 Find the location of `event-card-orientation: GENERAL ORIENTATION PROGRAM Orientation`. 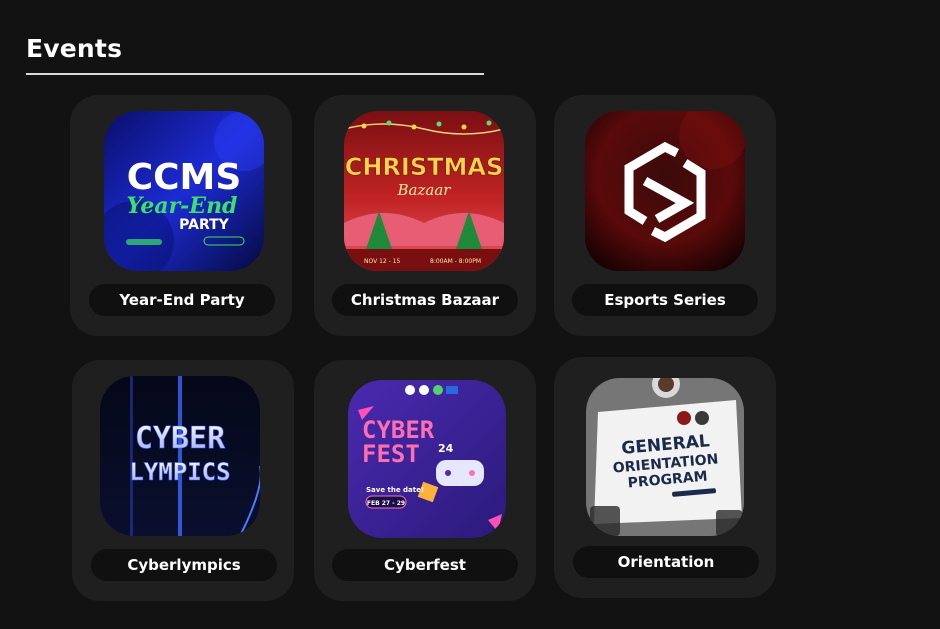

event-card-orientation: GENERAL ORIENTATION PROGRAM Orientation is located at coordinates (665, 477).